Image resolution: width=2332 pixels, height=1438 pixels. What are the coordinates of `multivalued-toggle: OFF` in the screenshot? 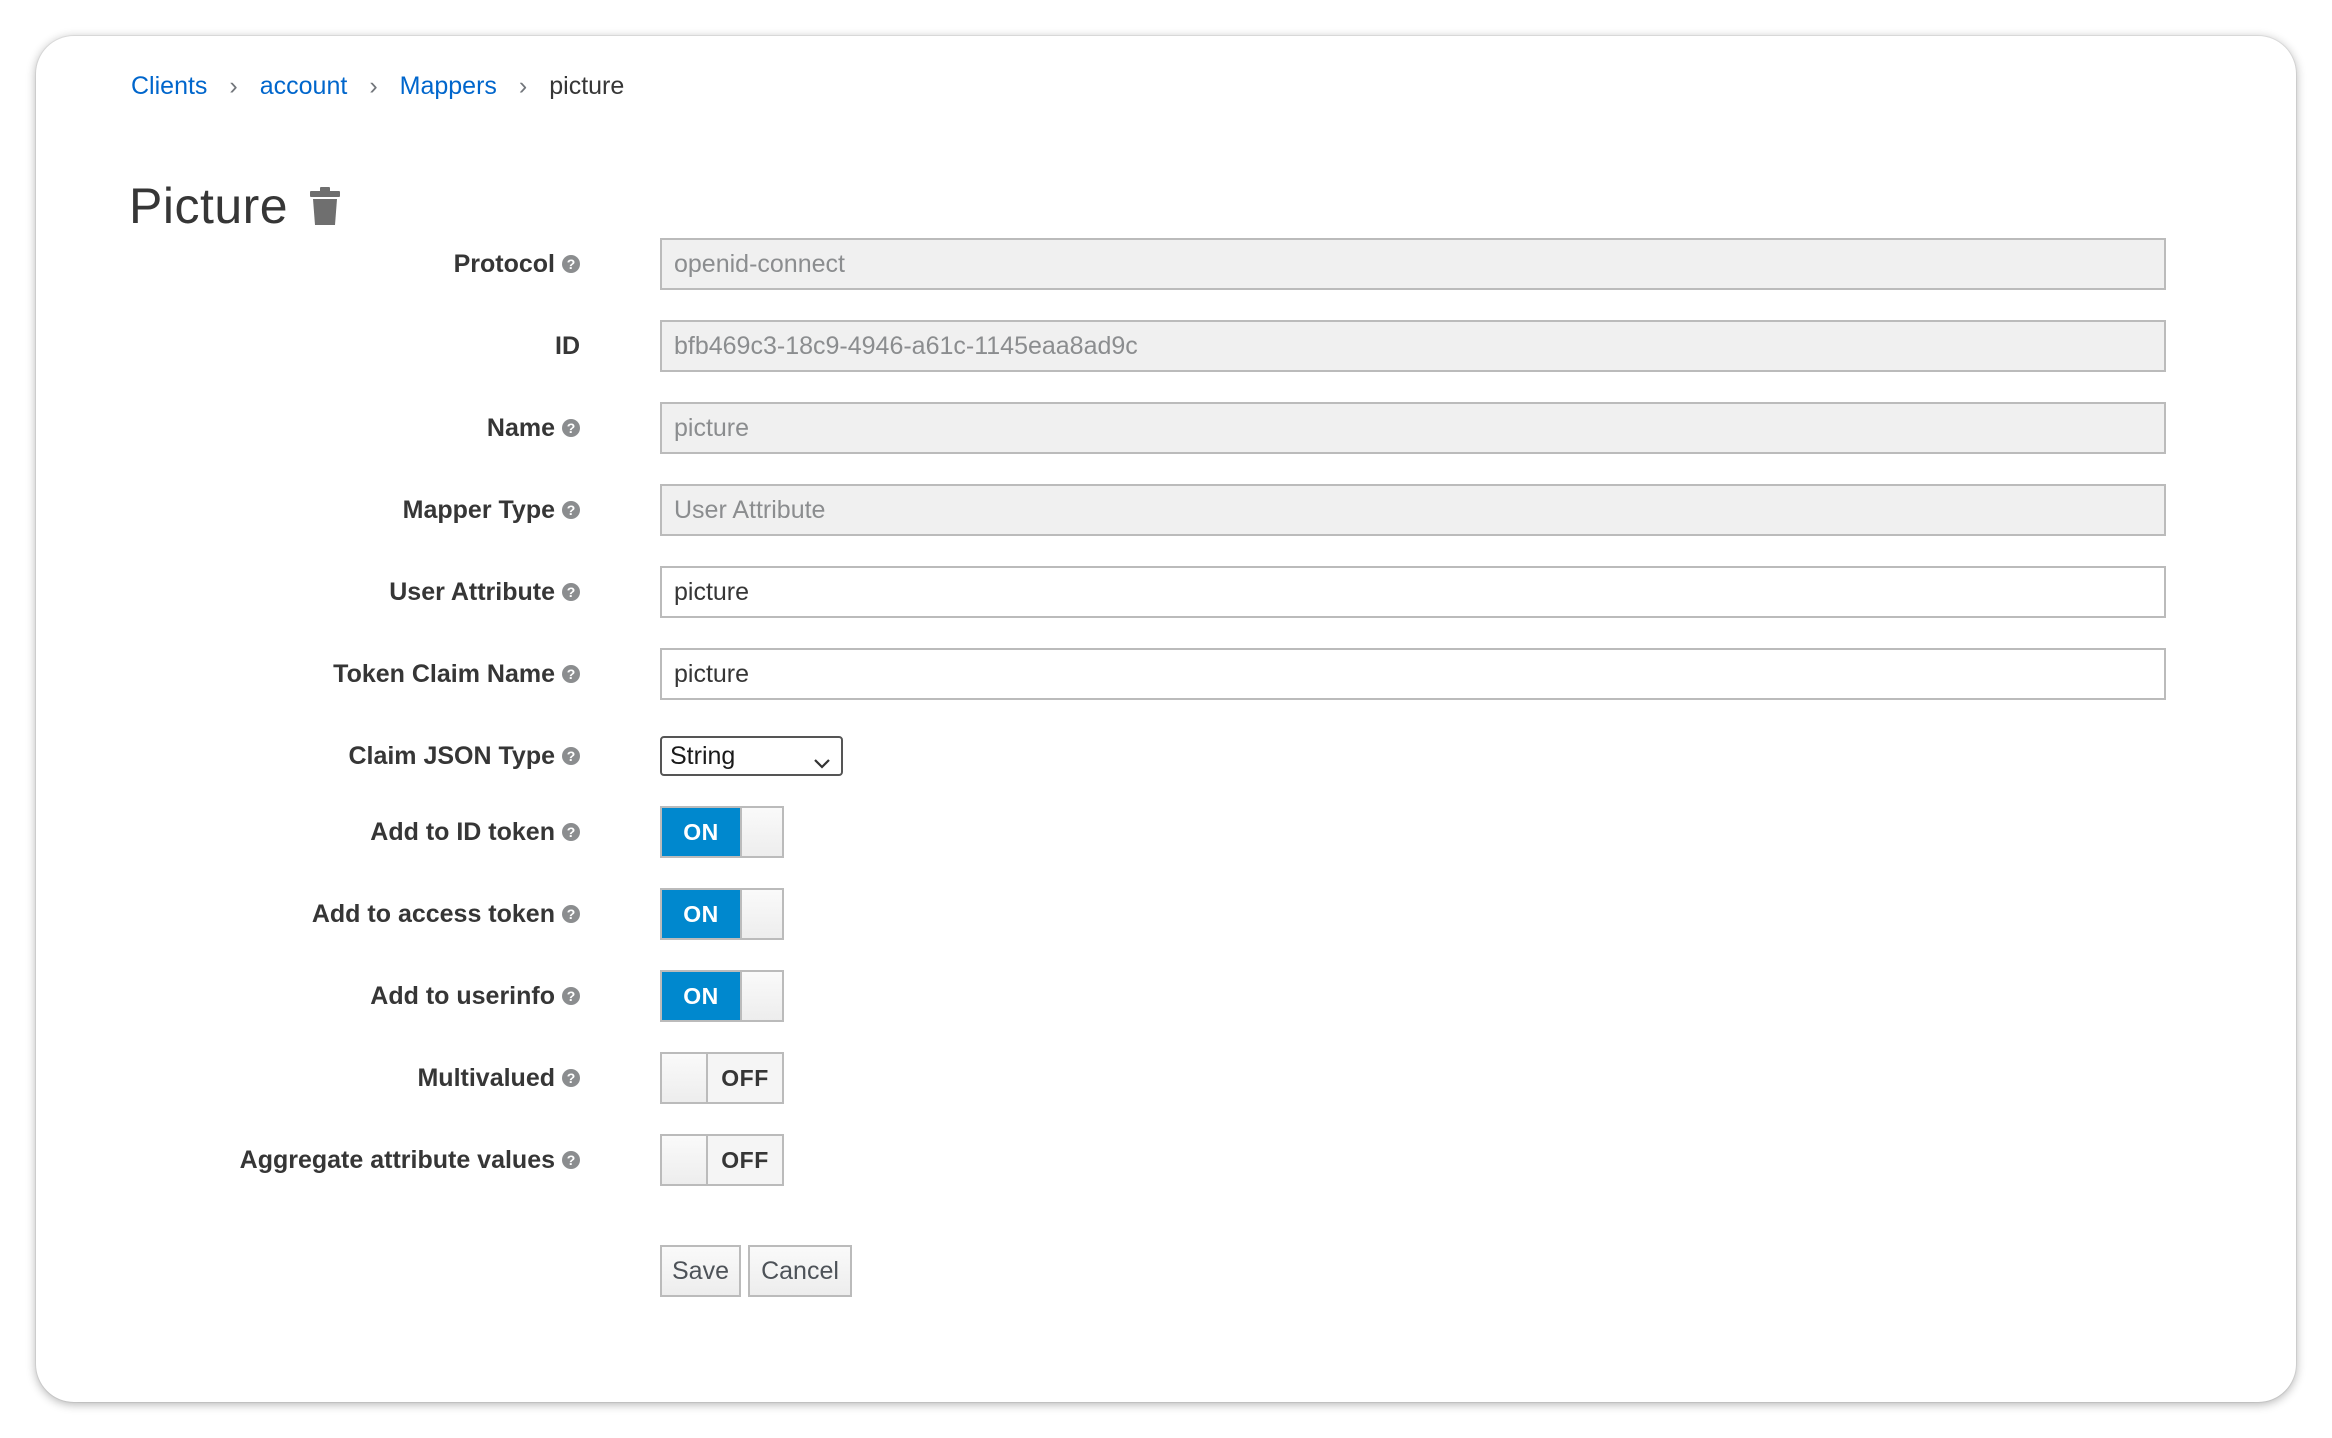 It's located at (722, 1078).